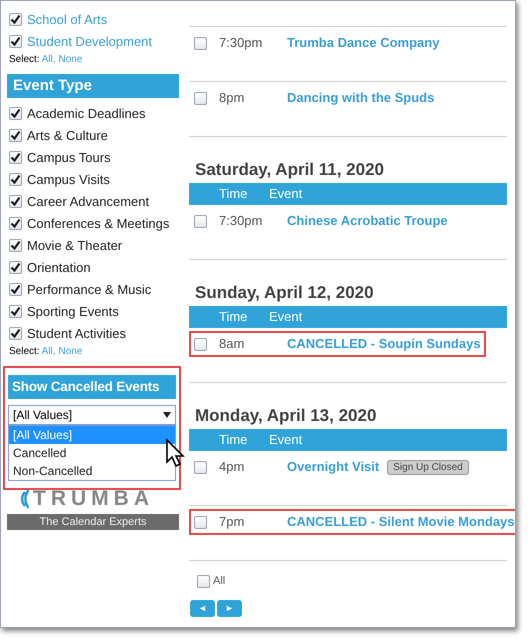 This screenshot has height=639, width=528. What do you see at coordinates (89, 42) in the screenshot?
I see `filter-label: Student Development` at bounding box center [89, 42].